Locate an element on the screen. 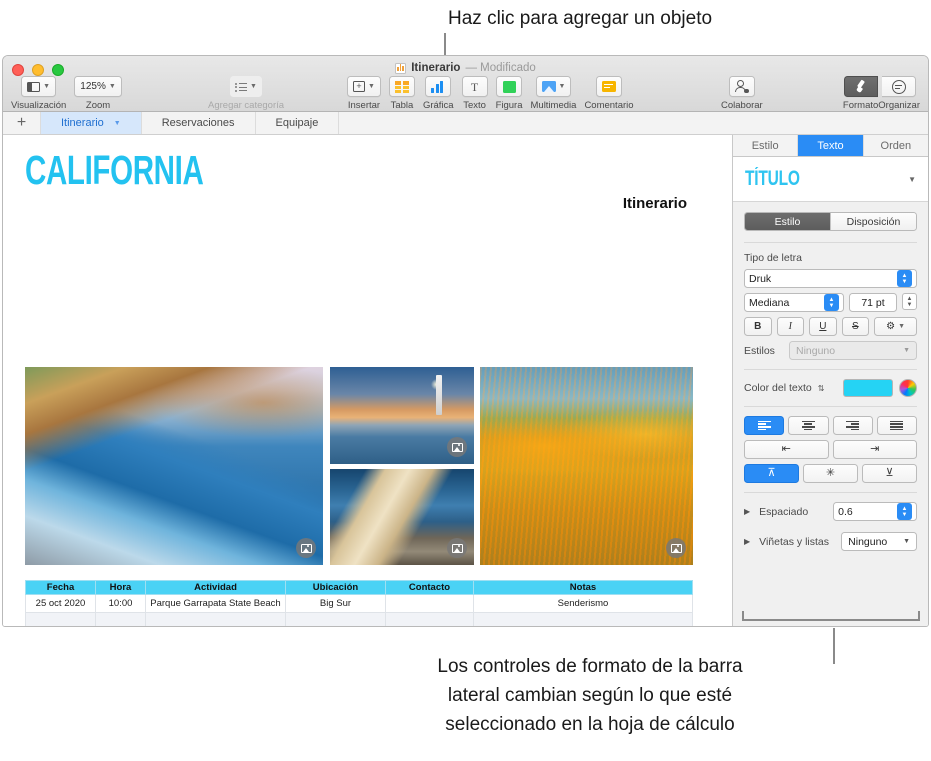  strikethrough-button: S is located at coordinates (855, 326).